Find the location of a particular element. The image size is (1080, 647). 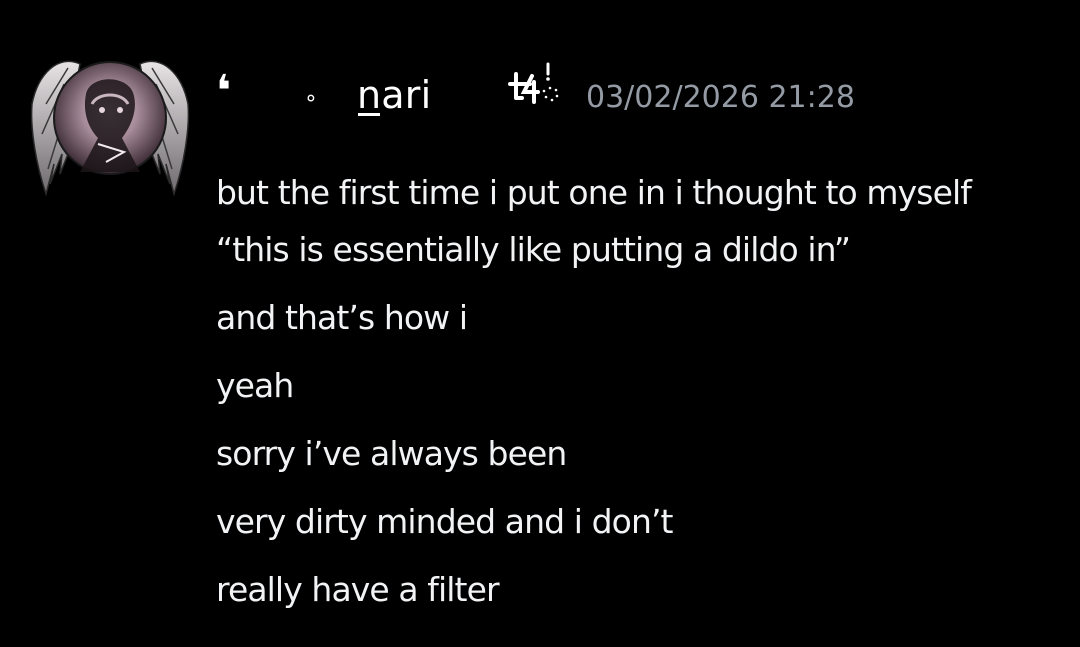

avatar is located at coordinates (110, 116).